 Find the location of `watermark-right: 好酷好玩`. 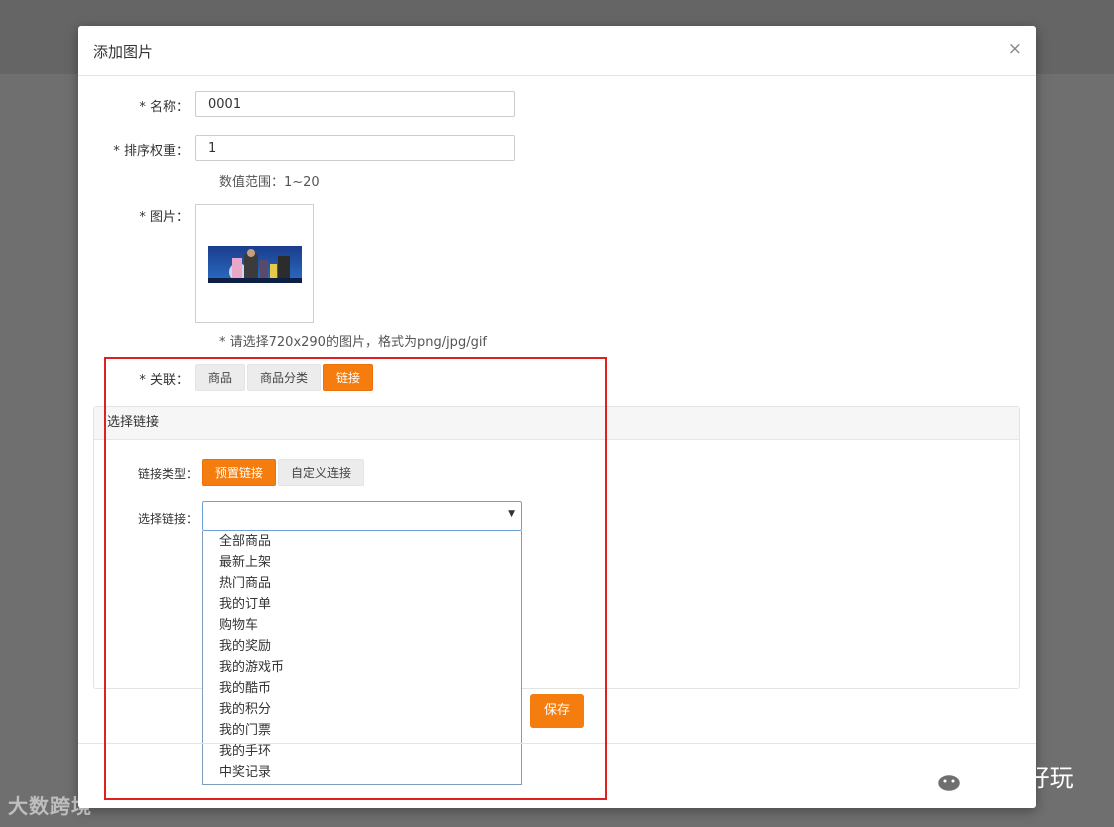

watermark-right: 好酷好玩 is located at coordinates (997, 778).